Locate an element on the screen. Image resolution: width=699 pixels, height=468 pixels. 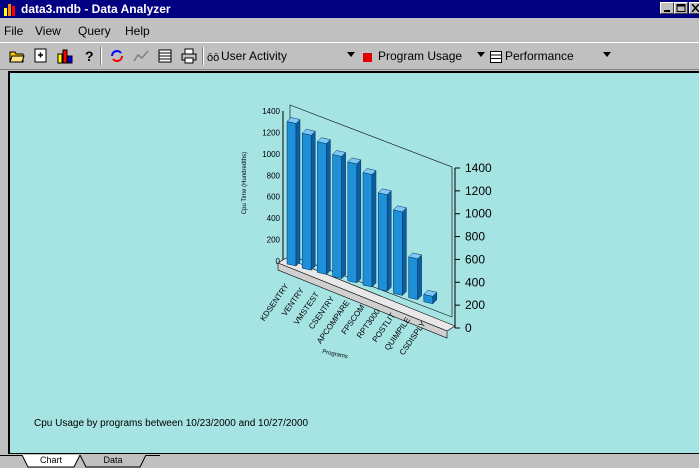
y-tick-label-right: 400 is located at coordinates (475, 282).